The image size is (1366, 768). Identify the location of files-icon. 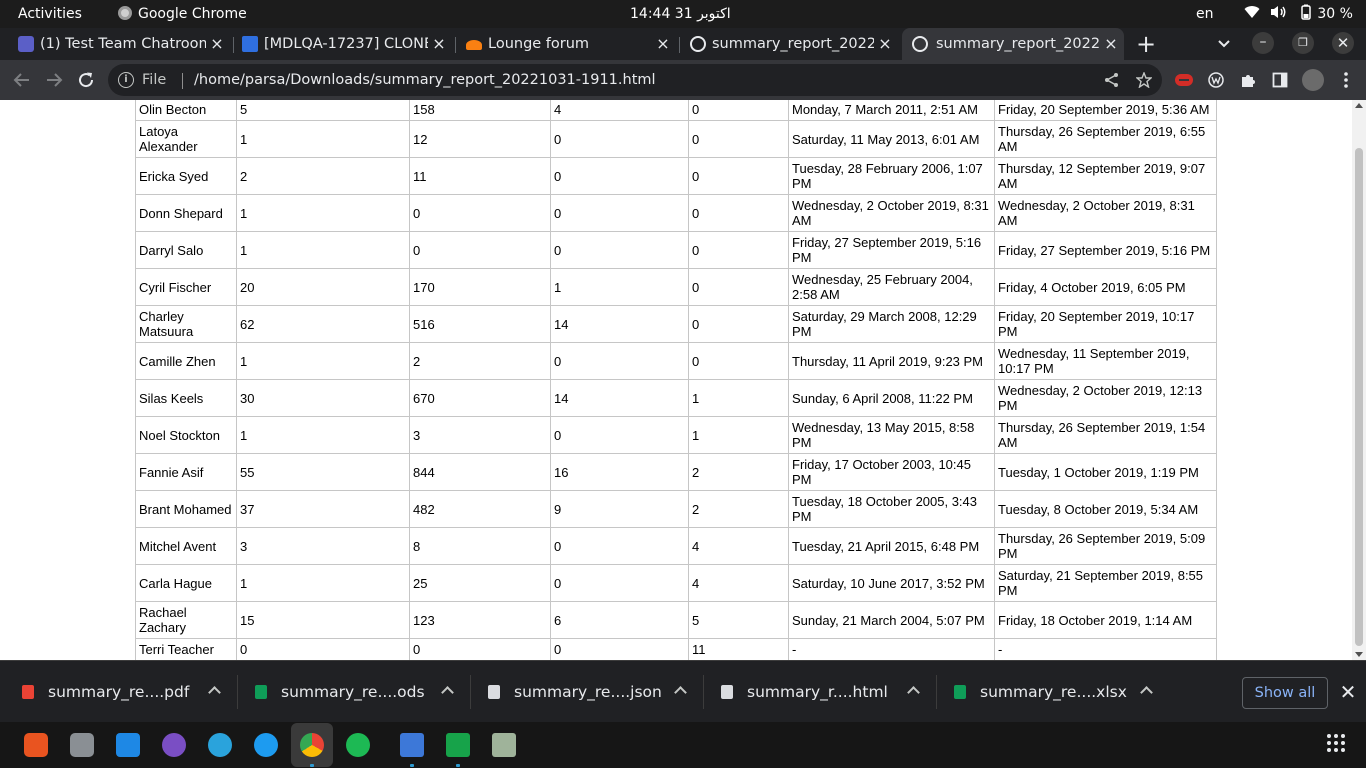
(82, 745).